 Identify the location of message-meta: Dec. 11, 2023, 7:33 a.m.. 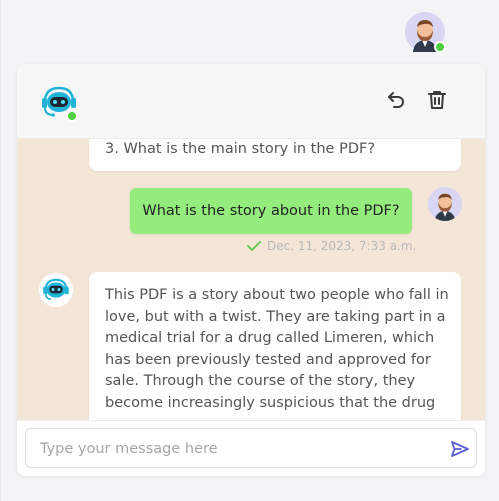
(331, 246).